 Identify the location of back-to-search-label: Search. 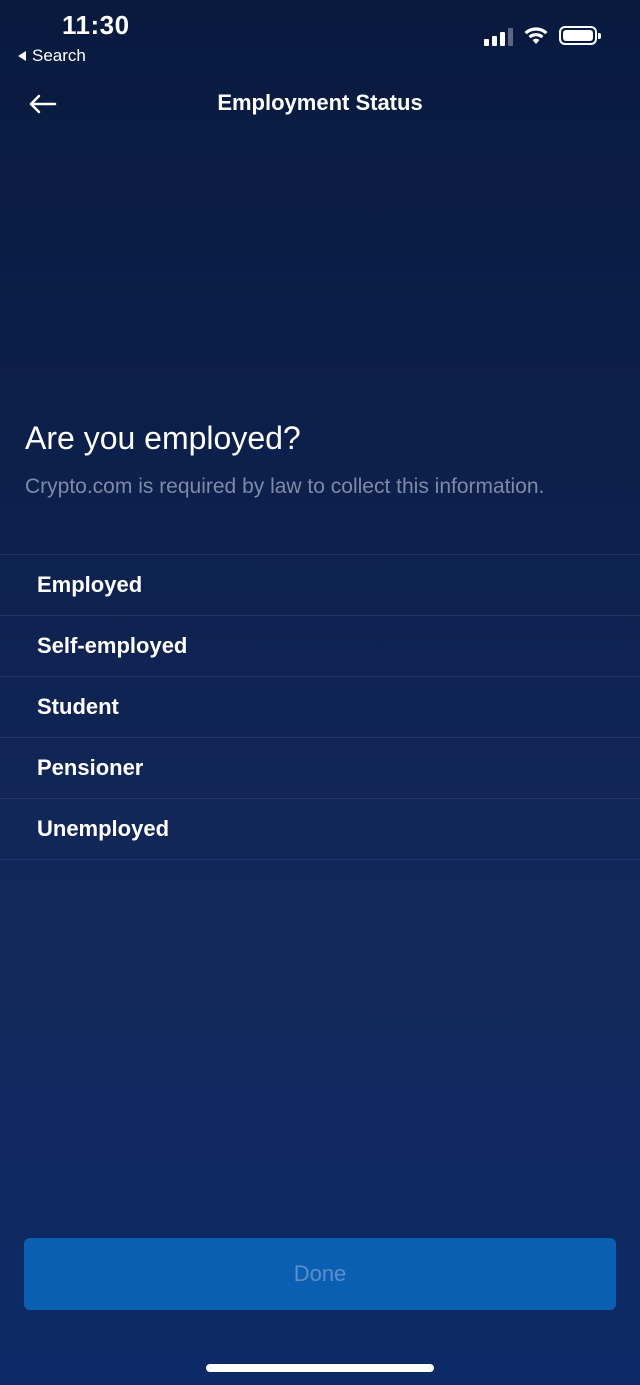
(59, 55).